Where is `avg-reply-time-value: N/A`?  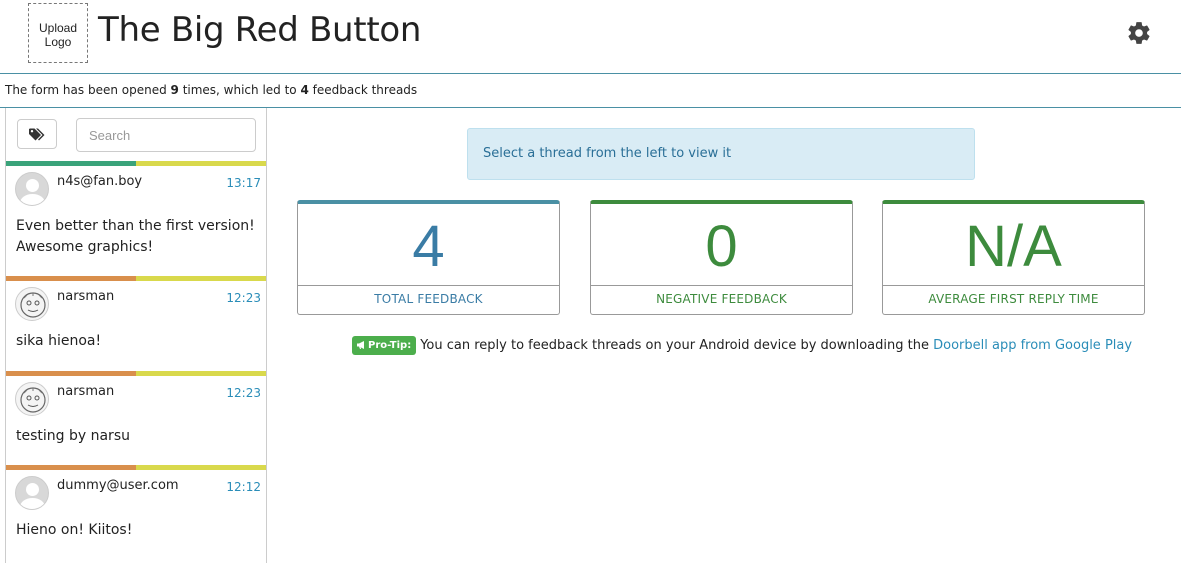
avg-reply-time-value: N/A is located at coordinates (1013, 246).